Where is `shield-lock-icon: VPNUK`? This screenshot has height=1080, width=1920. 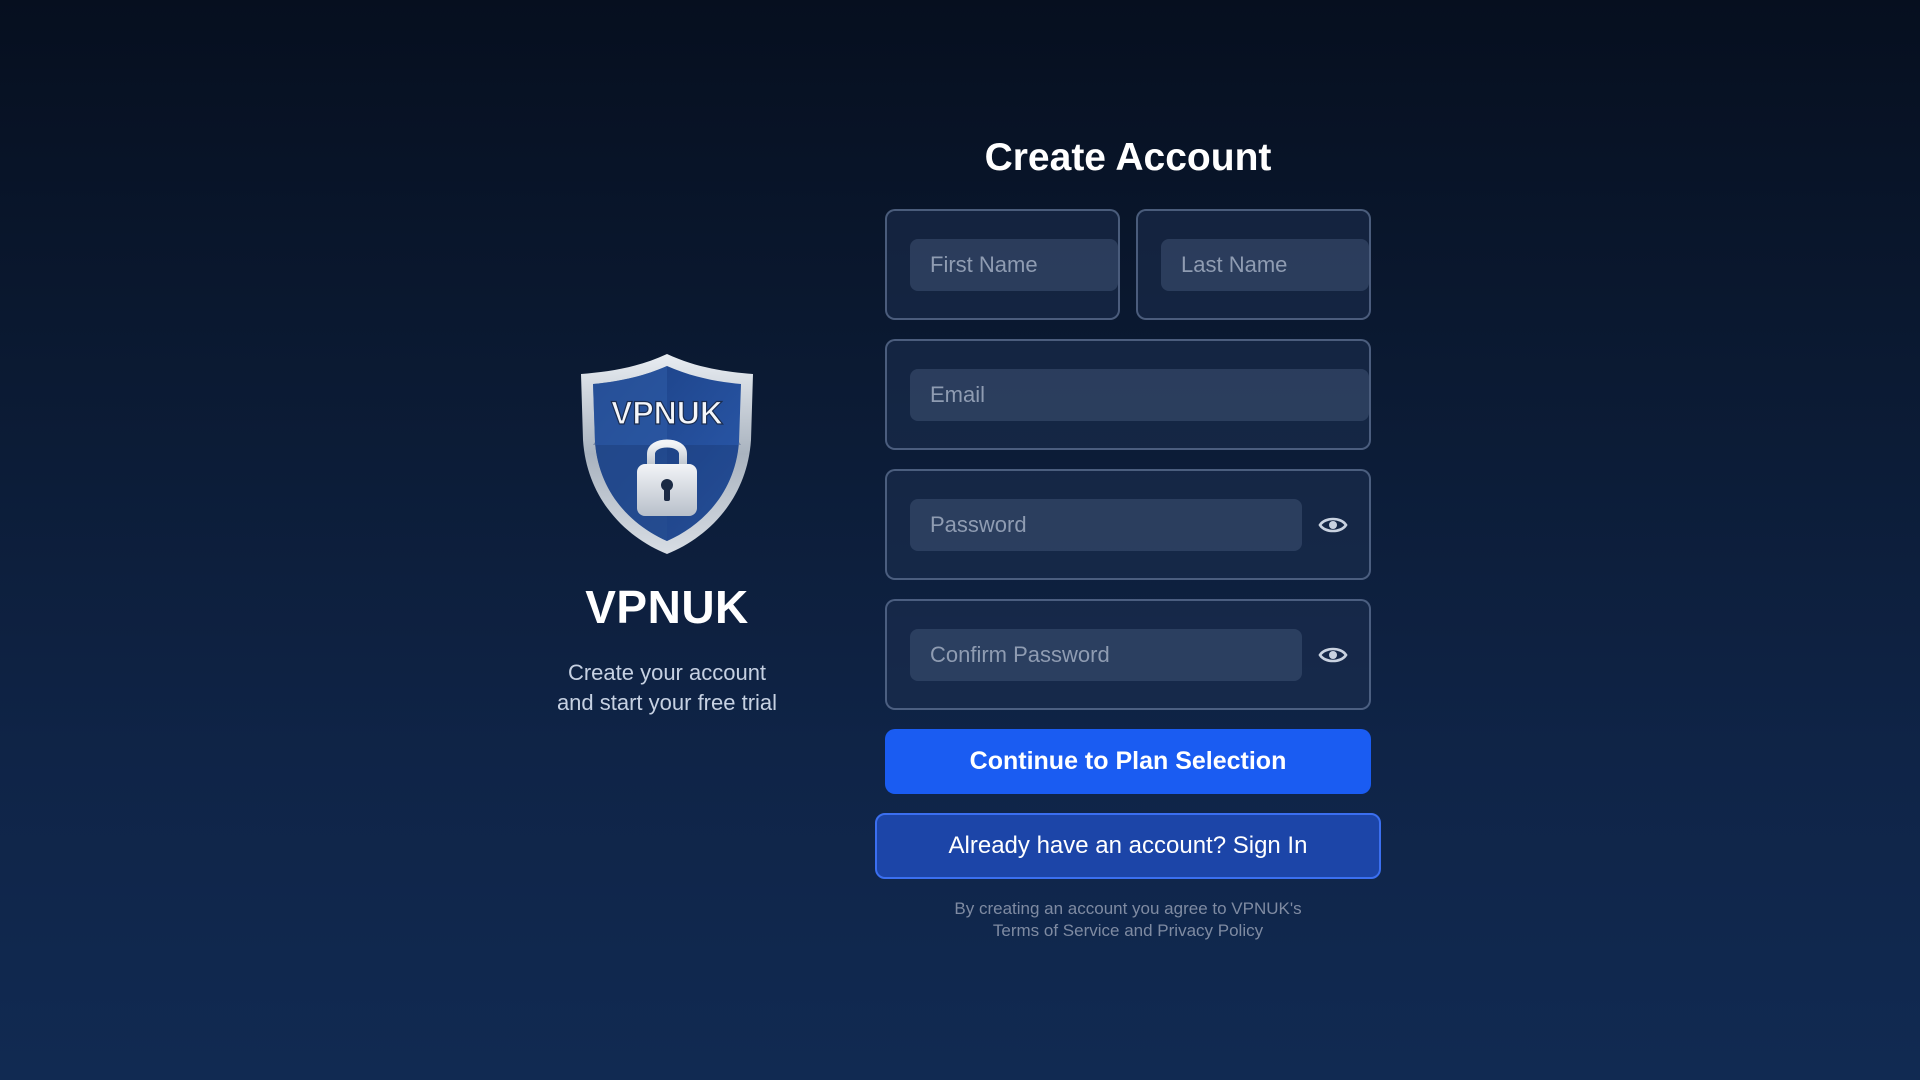
shield-lock-icon: VPNUK is located at coordinates (667, 454).